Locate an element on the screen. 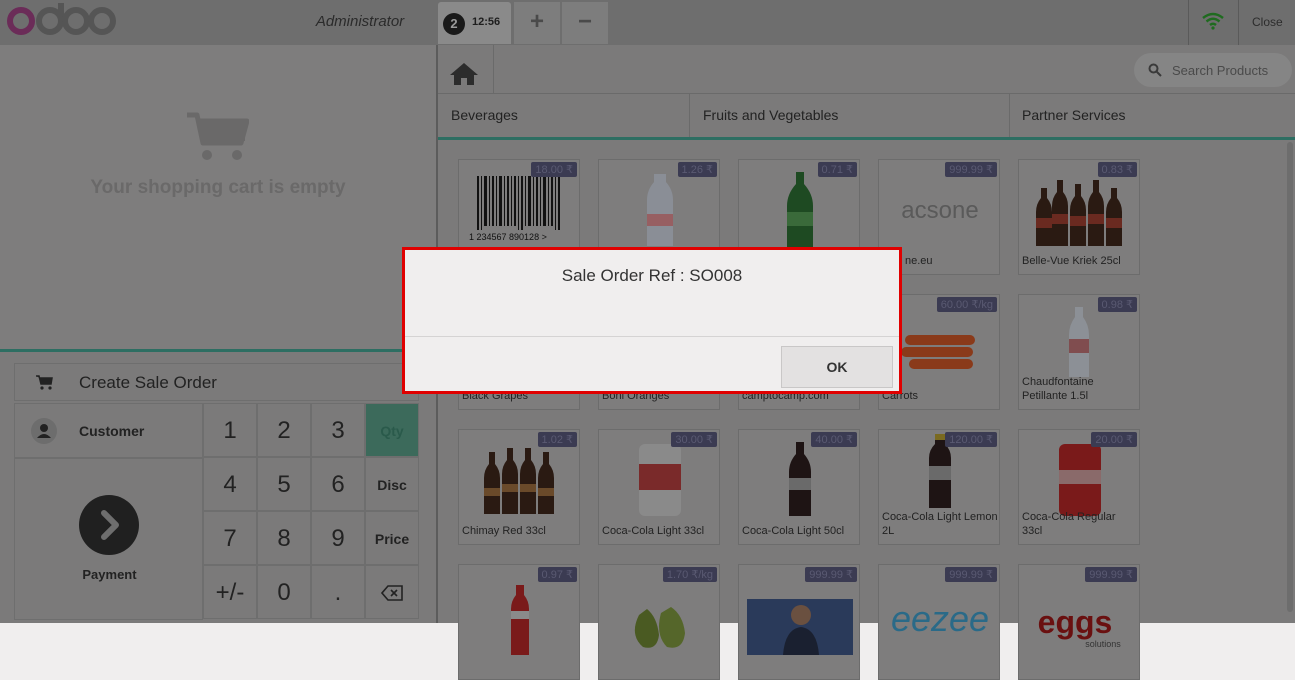 The width and height of the screenshot is (1295, 680). empty-cart-message: Your shopping cart is empty is located at coordinates (218, 187).